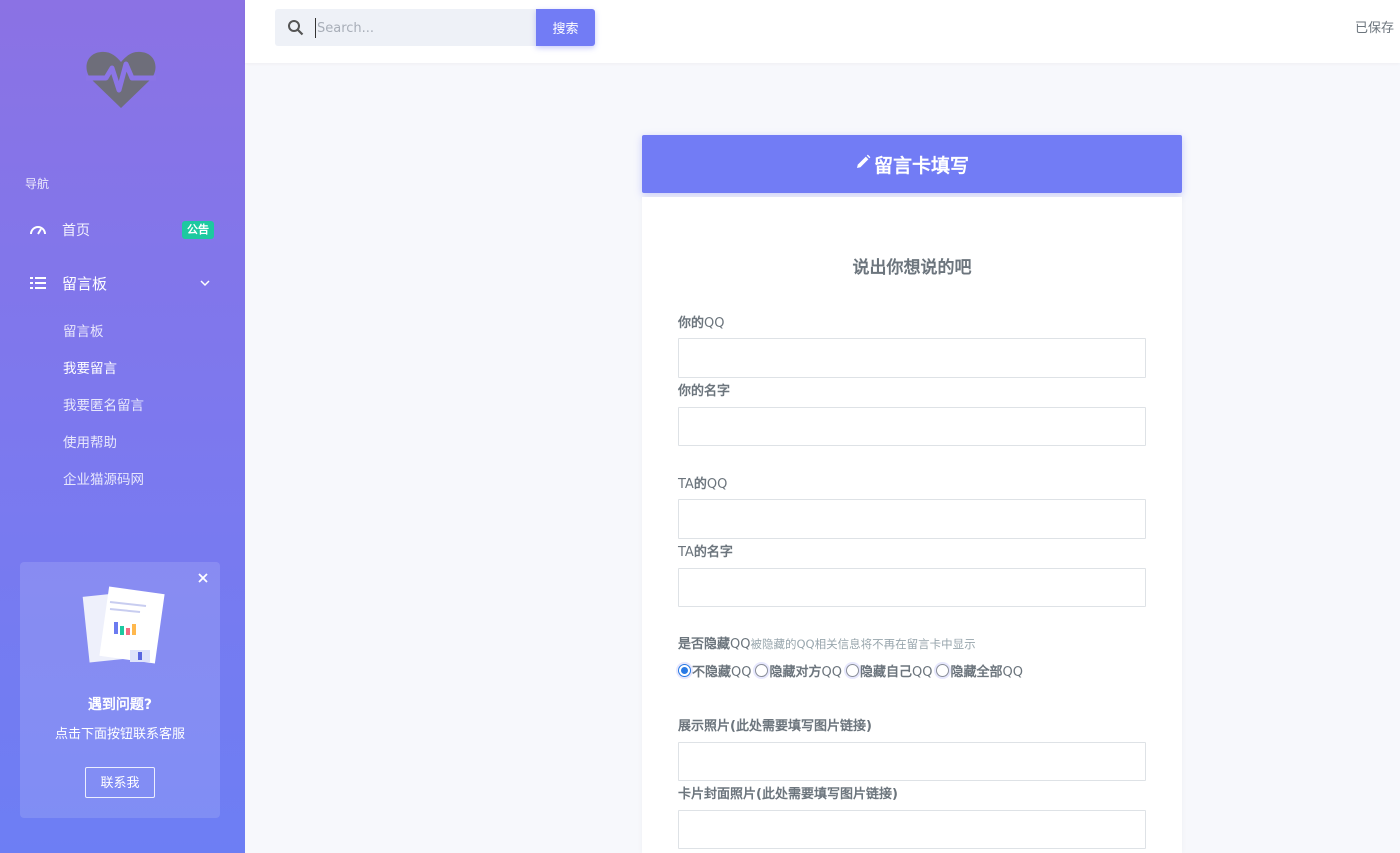  What do you see at coordinates (912, 358) in the screenshot?
I see `your-qq-input` at bounding box center [912, 358].